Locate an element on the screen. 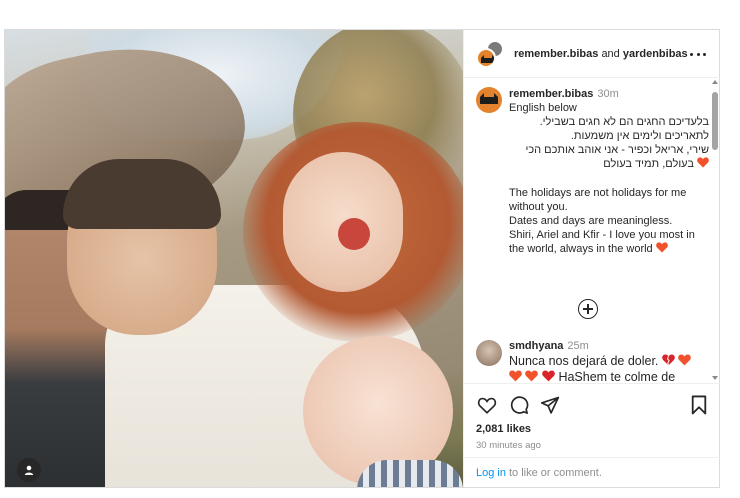 This screenshot has width=740, height=498. bookmark-icon is located at coordinates (699, 405).